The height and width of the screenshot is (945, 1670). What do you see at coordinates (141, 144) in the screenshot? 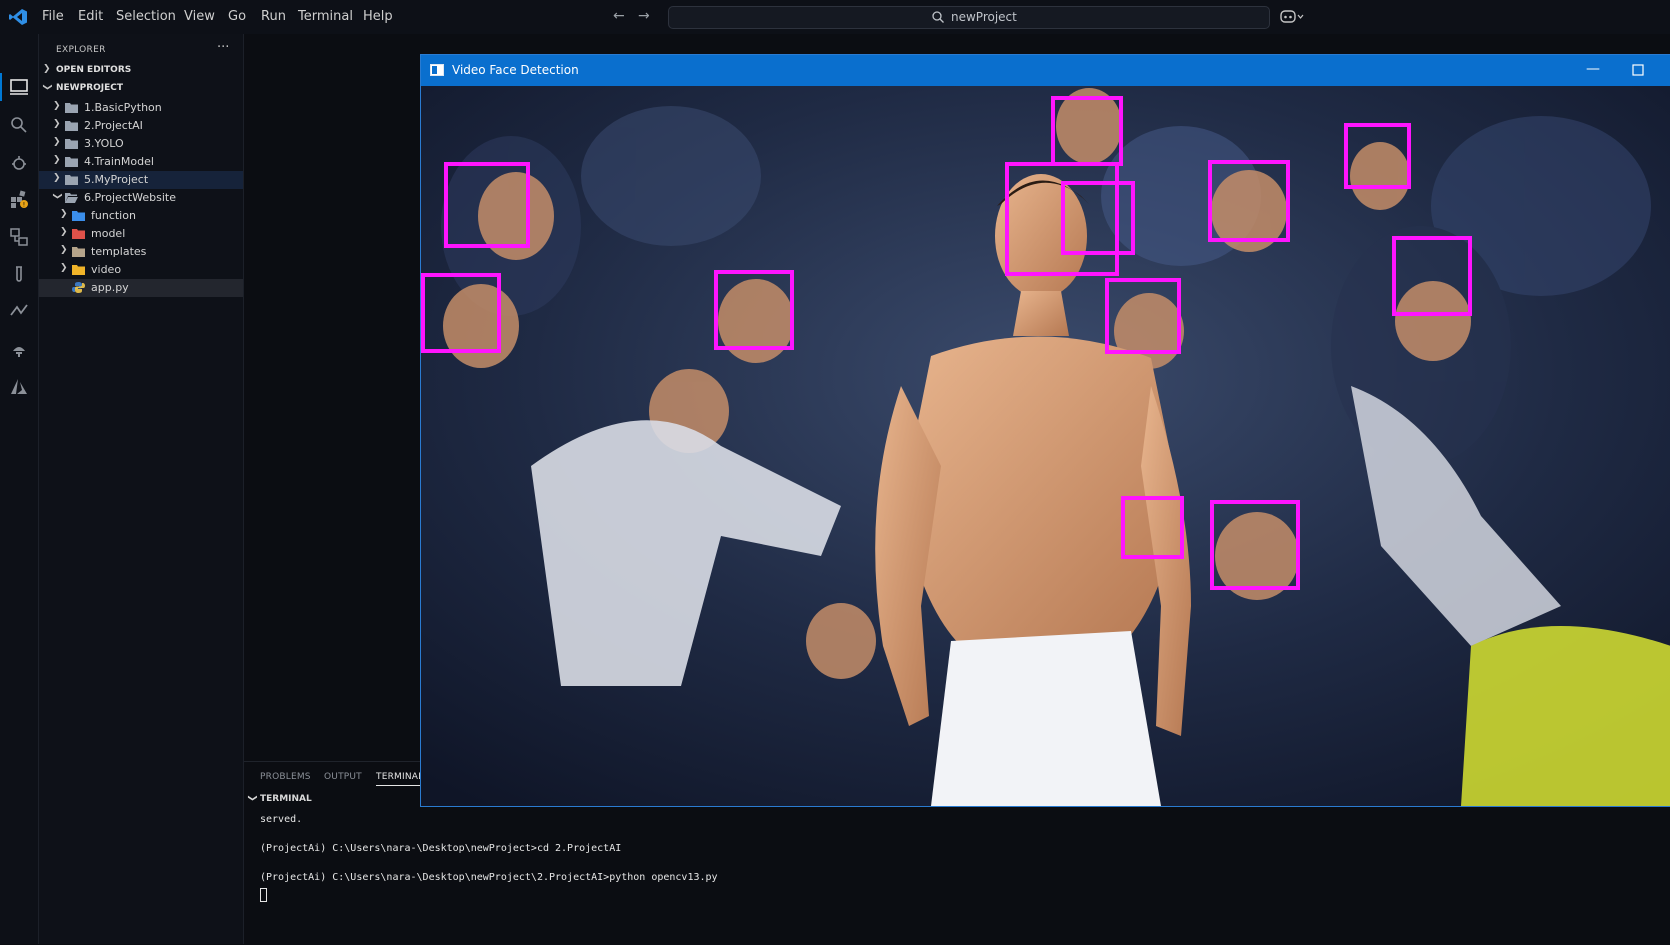
I see `tree-item-yolo: ❯ 3.YOLO` at bounding box center [141, 144].